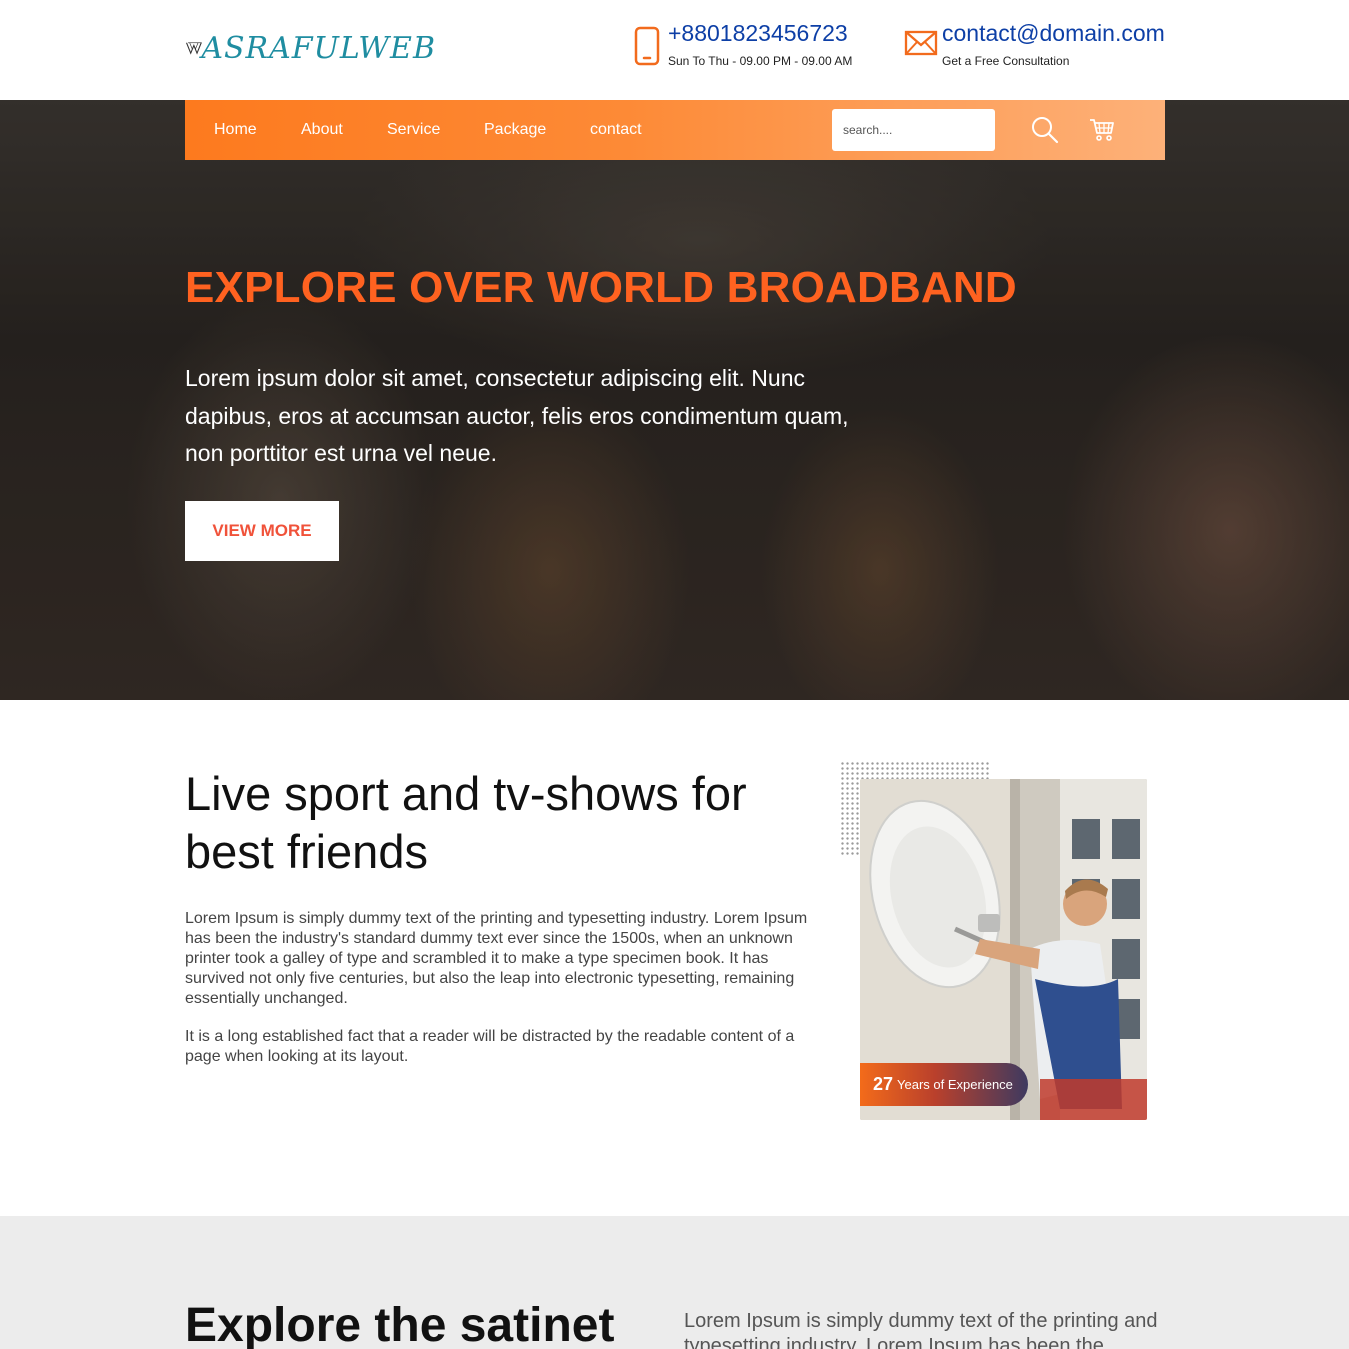 This screenshot has width=1349, height=1349. Describe the element at coordinates (601, 287) in the screenshot. I see `hero-title: EXPLORE OVER WORLD BROADBAND` at that location.